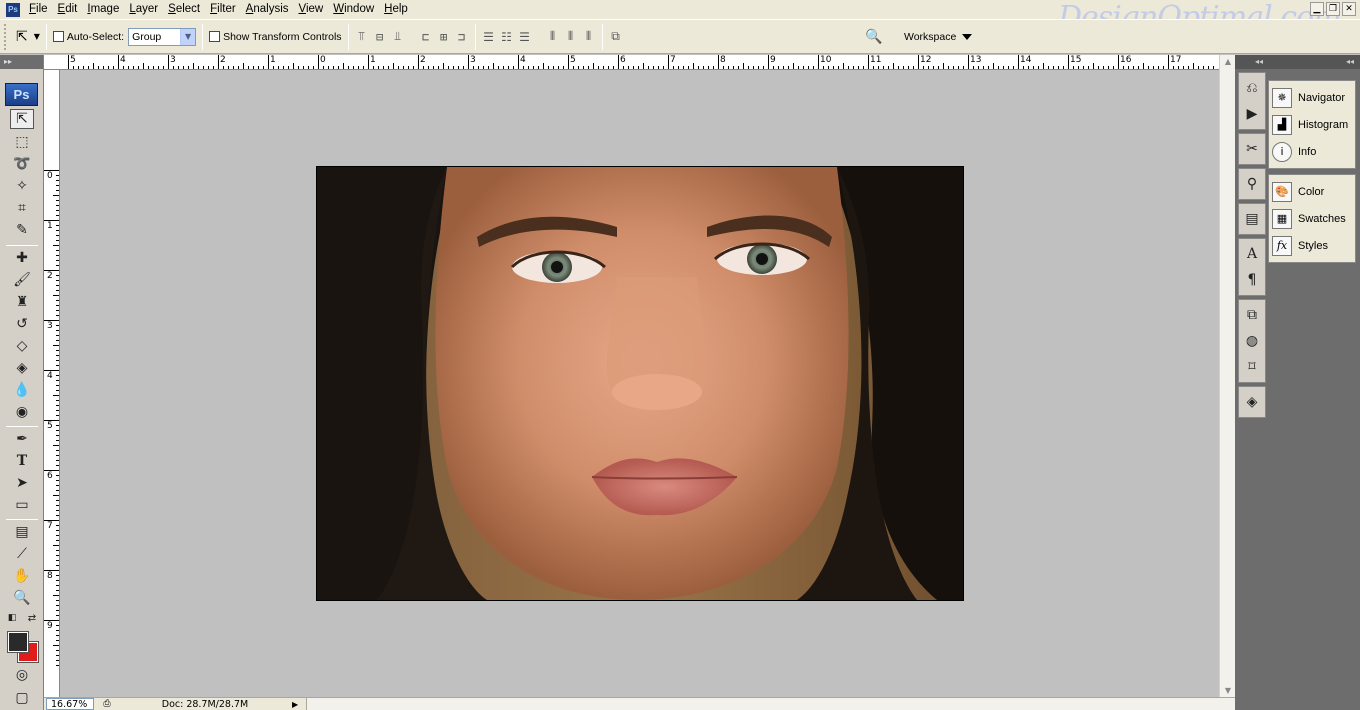 Image resolution: width=1360 pixels, height=710 pixels. What do you see at coordinates (1252, 280) in the screenshot?
I see `paragraph-panel-icon: ¶` at bounding box center [1252, 280].